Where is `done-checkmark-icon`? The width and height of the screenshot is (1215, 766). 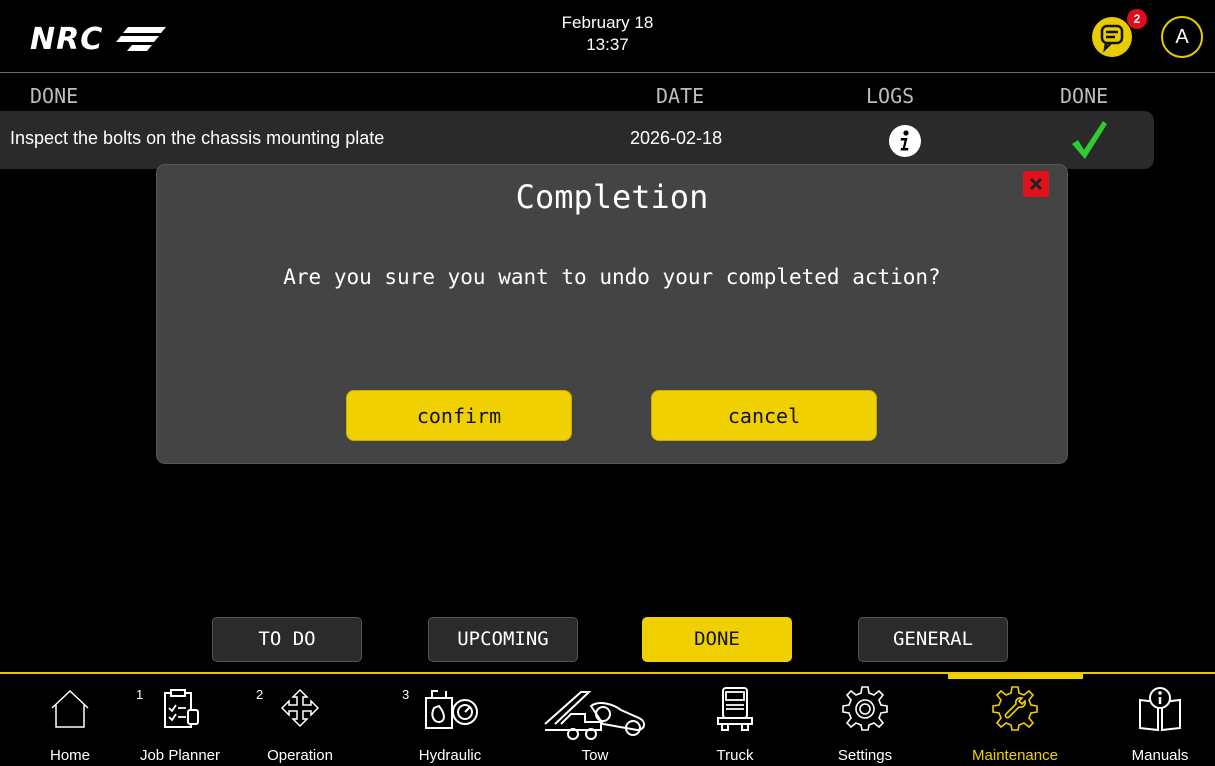 done-checkmark-icon is located at coordinates (1089, 140).